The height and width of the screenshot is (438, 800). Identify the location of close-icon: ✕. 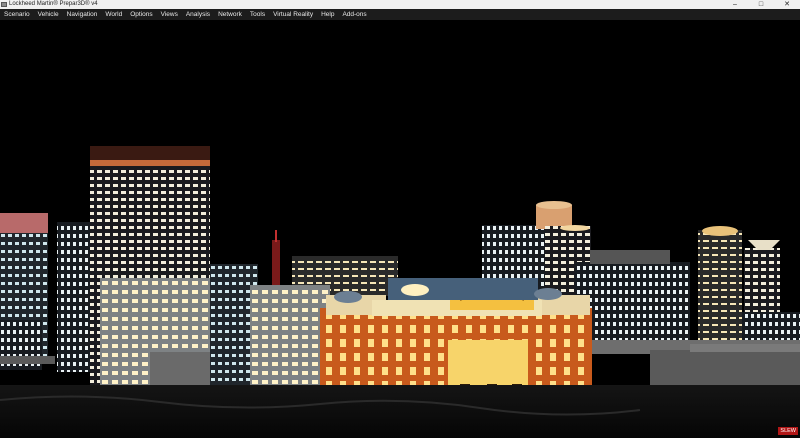
(787, 4).